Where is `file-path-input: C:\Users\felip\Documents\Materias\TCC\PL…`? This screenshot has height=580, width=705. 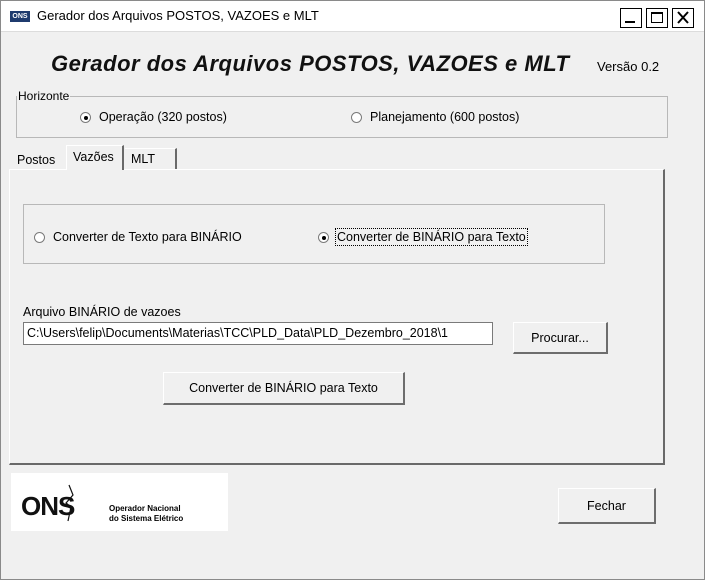 file-path-input: C:\Users\felip\Documents\Materias\TCC\PL… is located at coordinates (258, 333).